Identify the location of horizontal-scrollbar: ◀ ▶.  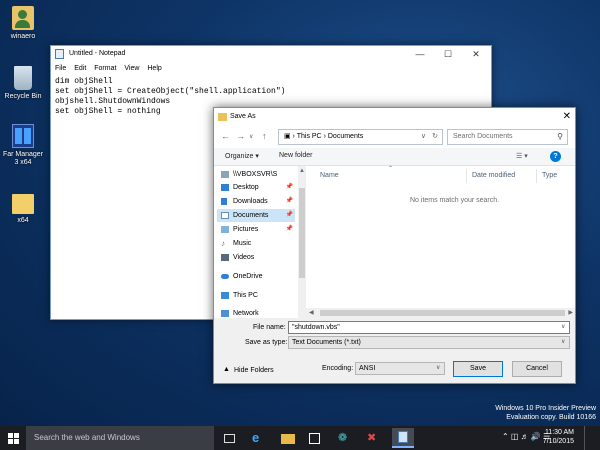
(440, 313).